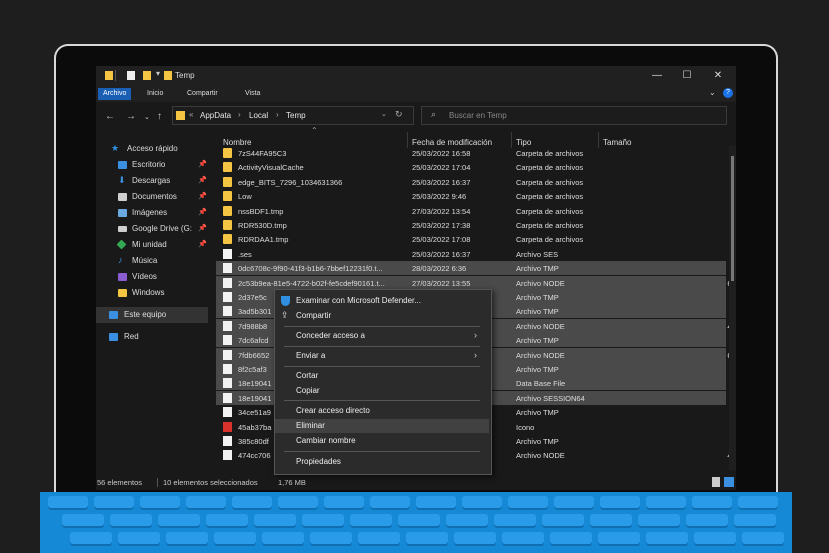 This screenshot has width=829, height=553. Describe the element at coordinates (382, 462) in the screenshot. I see `menu-item-propiedades: Propiedades` at that location.